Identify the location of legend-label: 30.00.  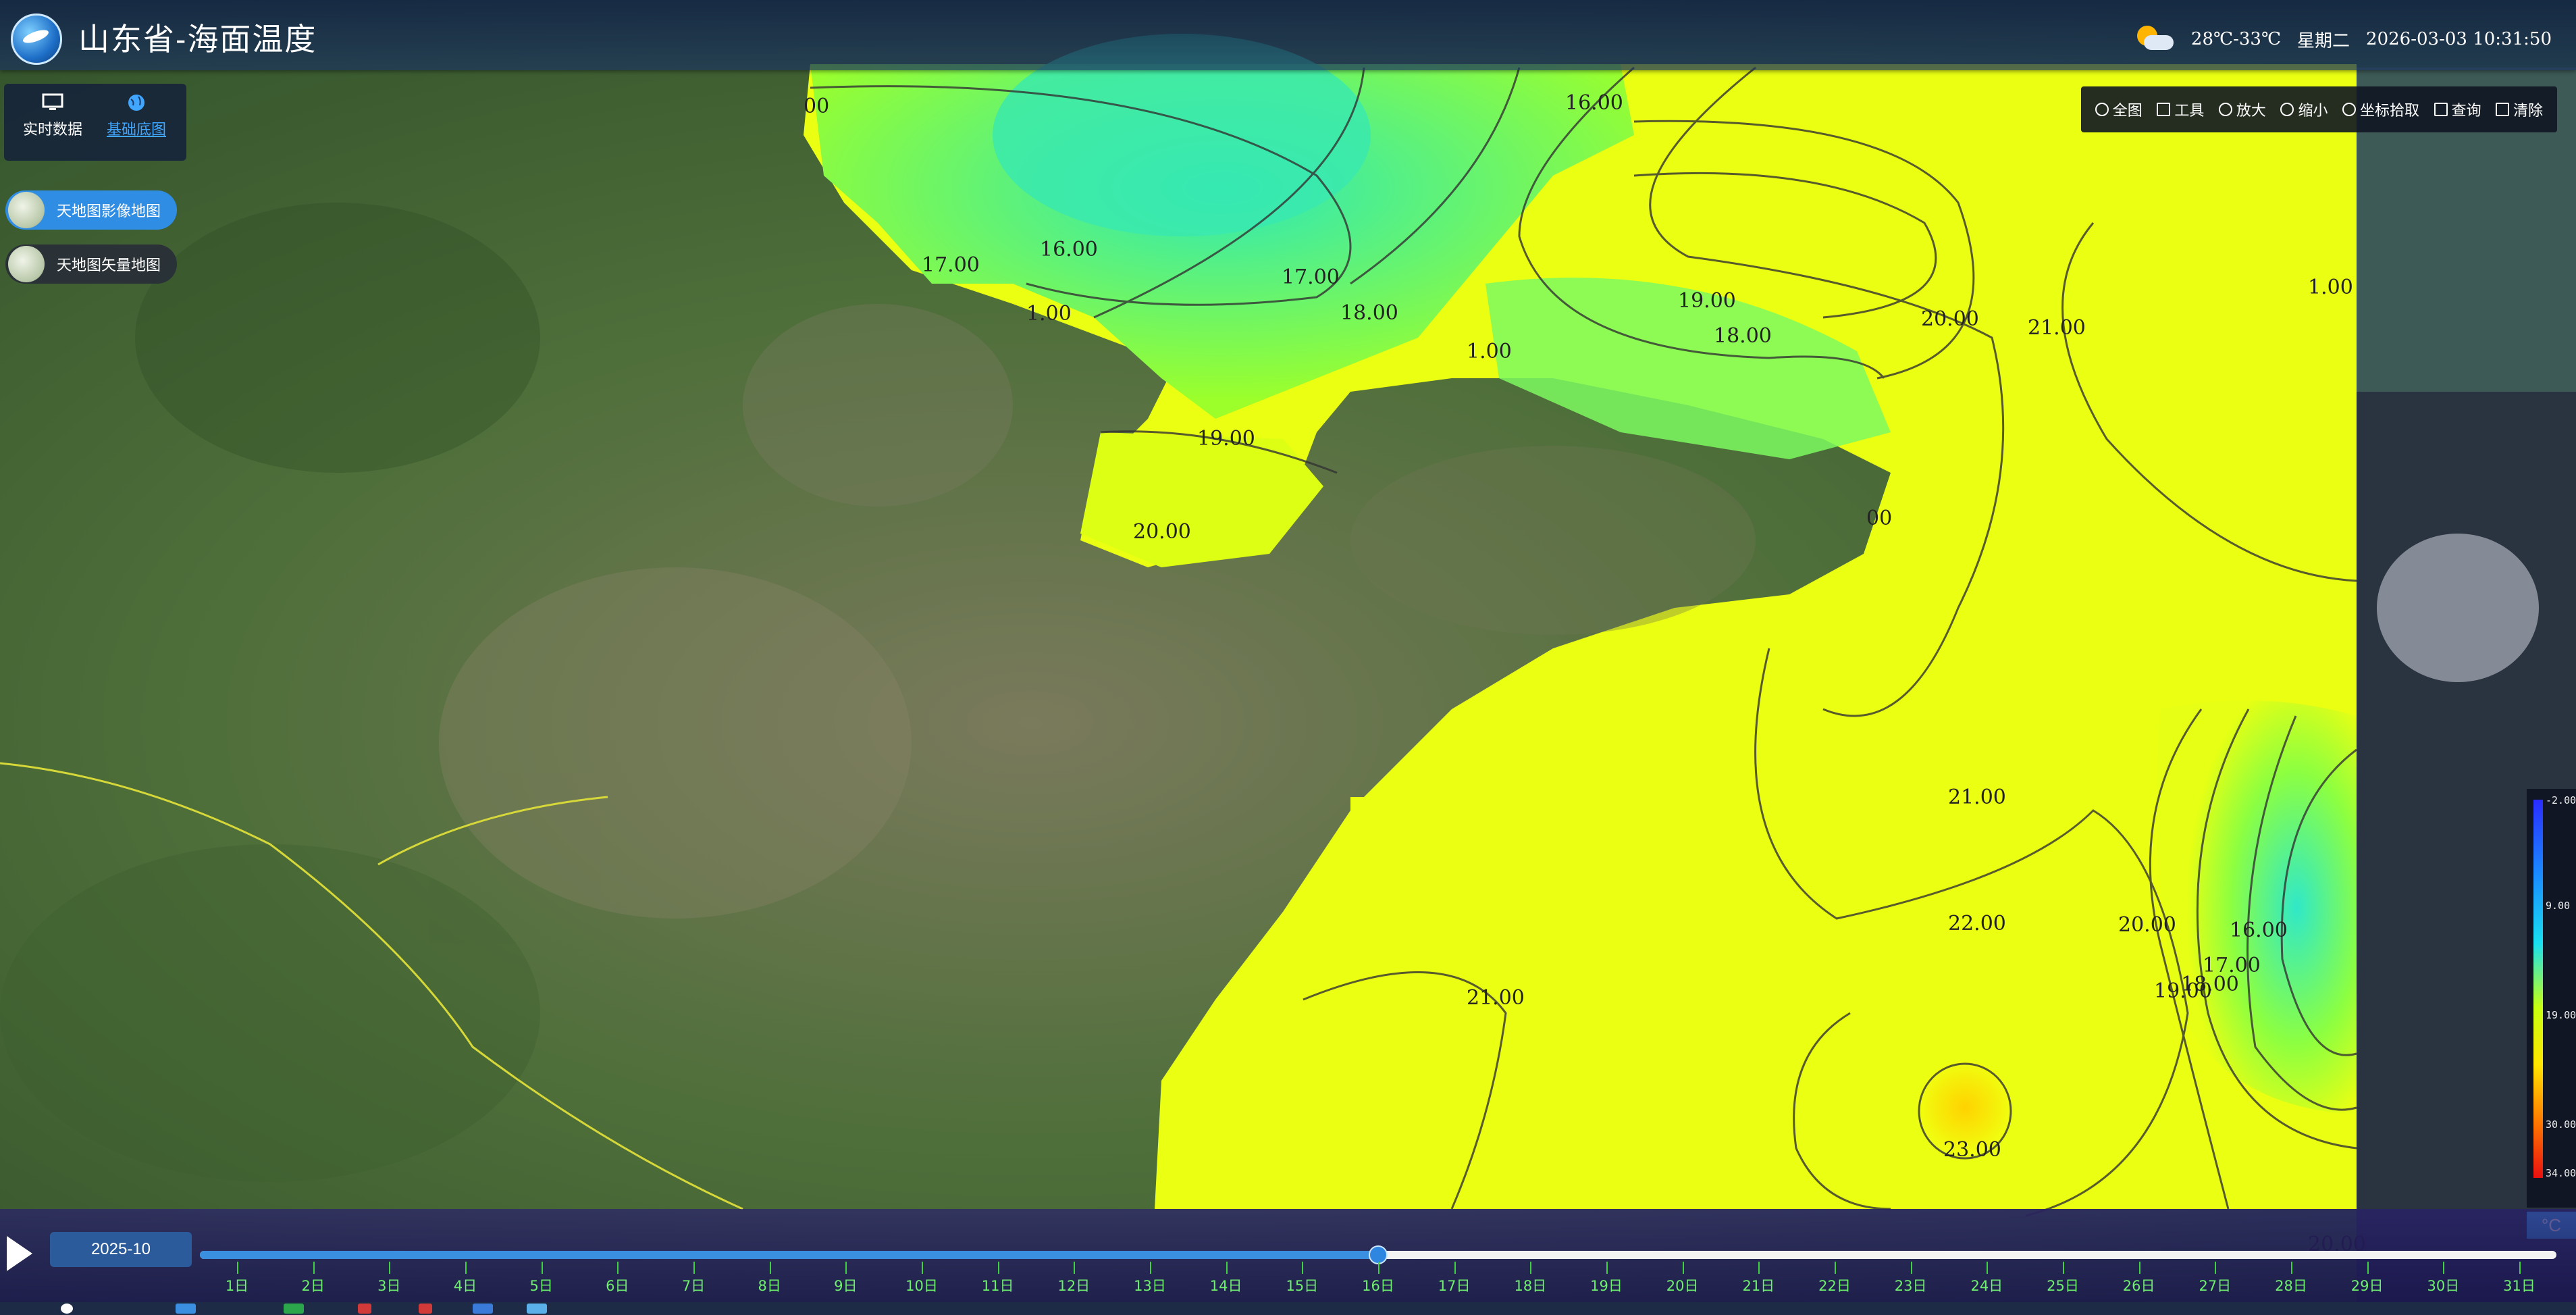
(2561, 1124).